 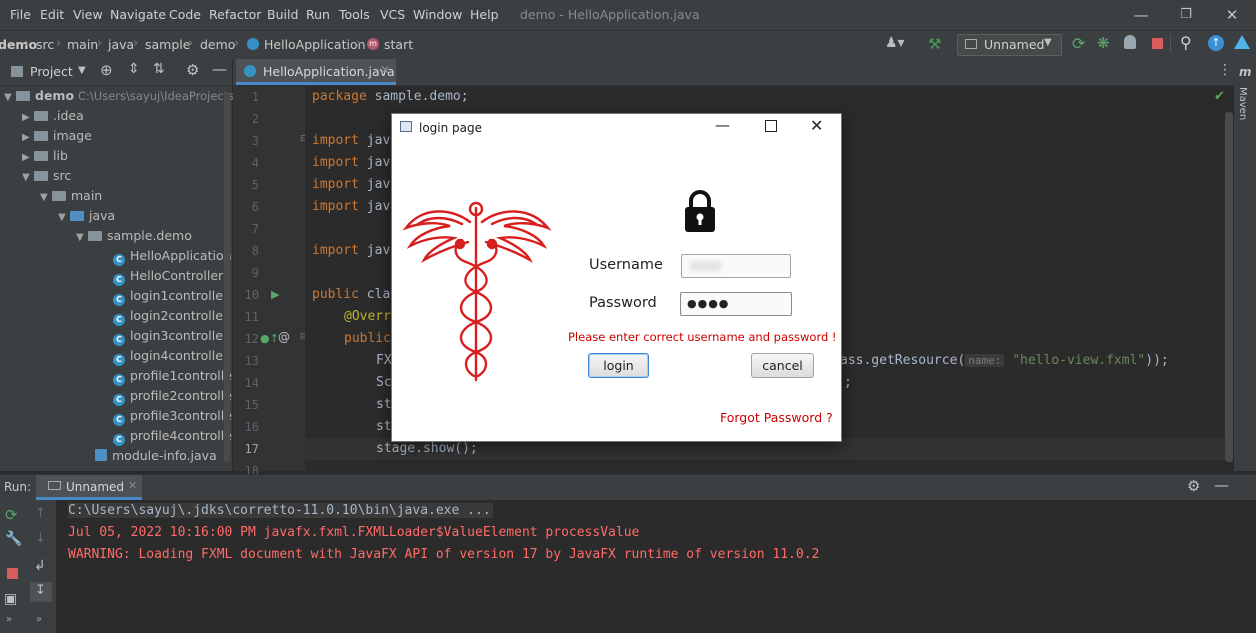 What do you see at coordinates (167, 44) in the screenshot?
I see `breadcrumb-sample: sample` at bounding box center [167, 44].